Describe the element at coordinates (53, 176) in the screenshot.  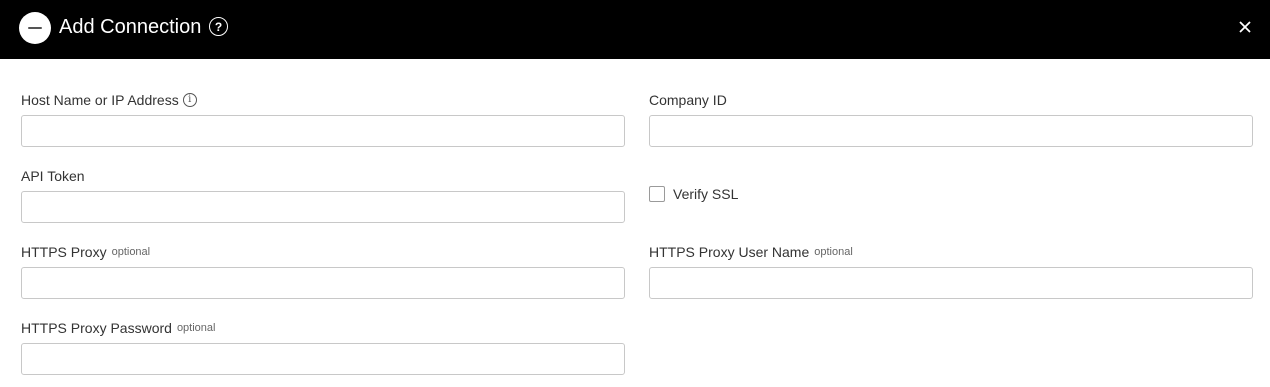
I see `api-token-label: API Token` at that location.